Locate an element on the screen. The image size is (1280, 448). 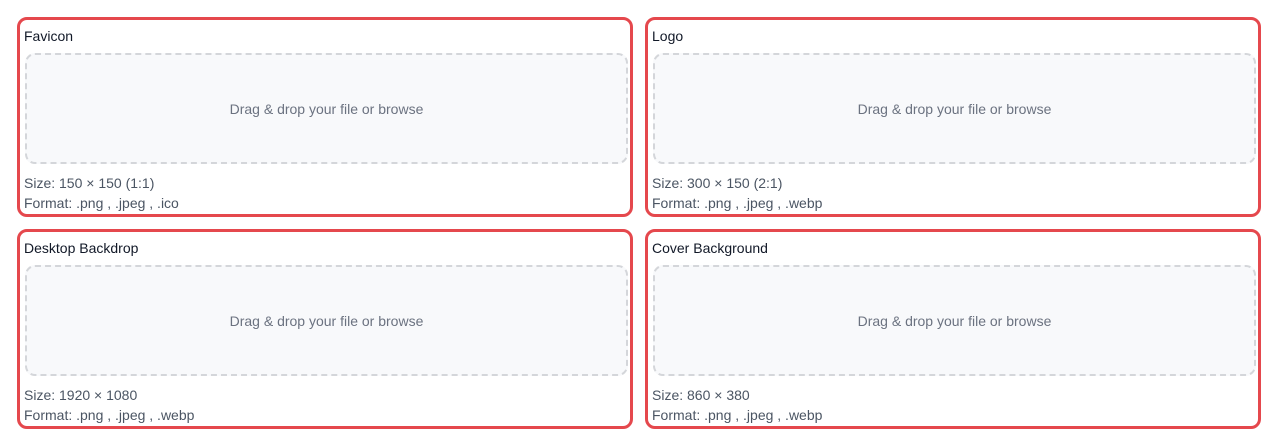
size-info: Size: 860 × 380 is located at coordinates (701, 395).